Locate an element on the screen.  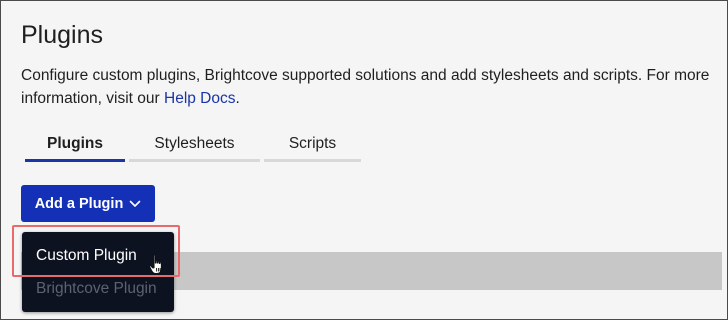
hand-cursor-icon is located at coordinates (158, 265).